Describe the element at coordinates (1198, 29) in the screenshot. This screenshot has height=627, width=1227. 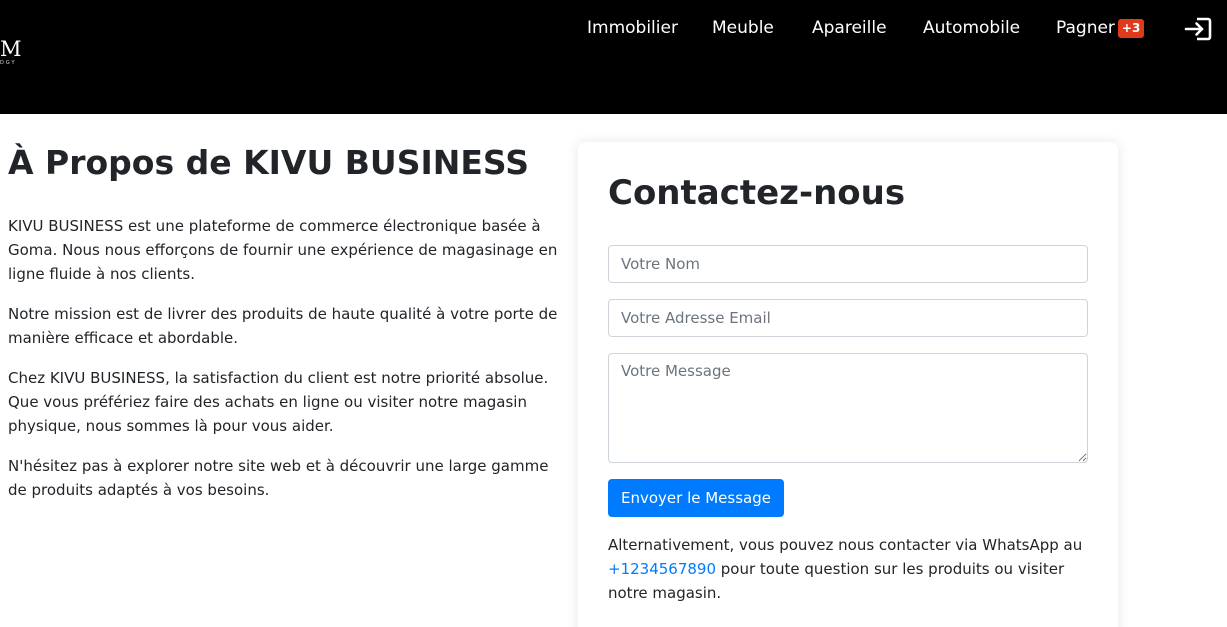
I see `sign-in-icon` at that location.